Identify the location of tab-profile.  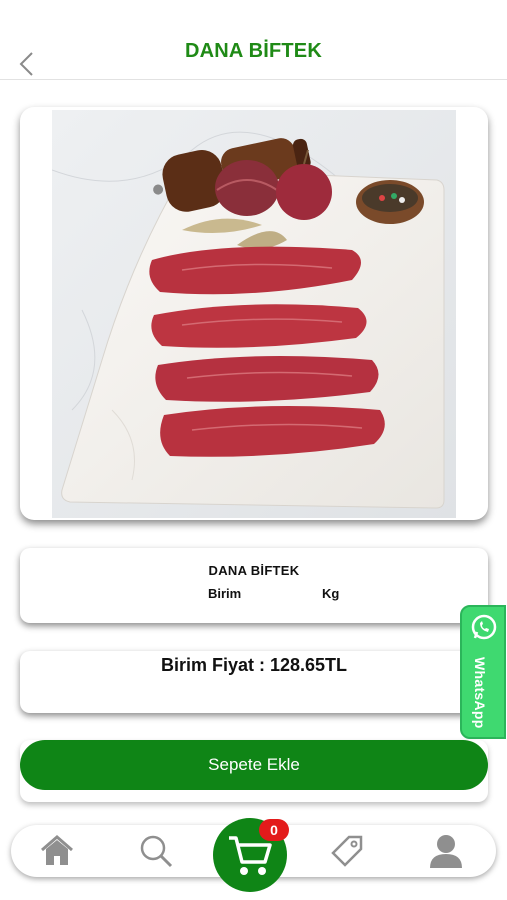
(446, 851).